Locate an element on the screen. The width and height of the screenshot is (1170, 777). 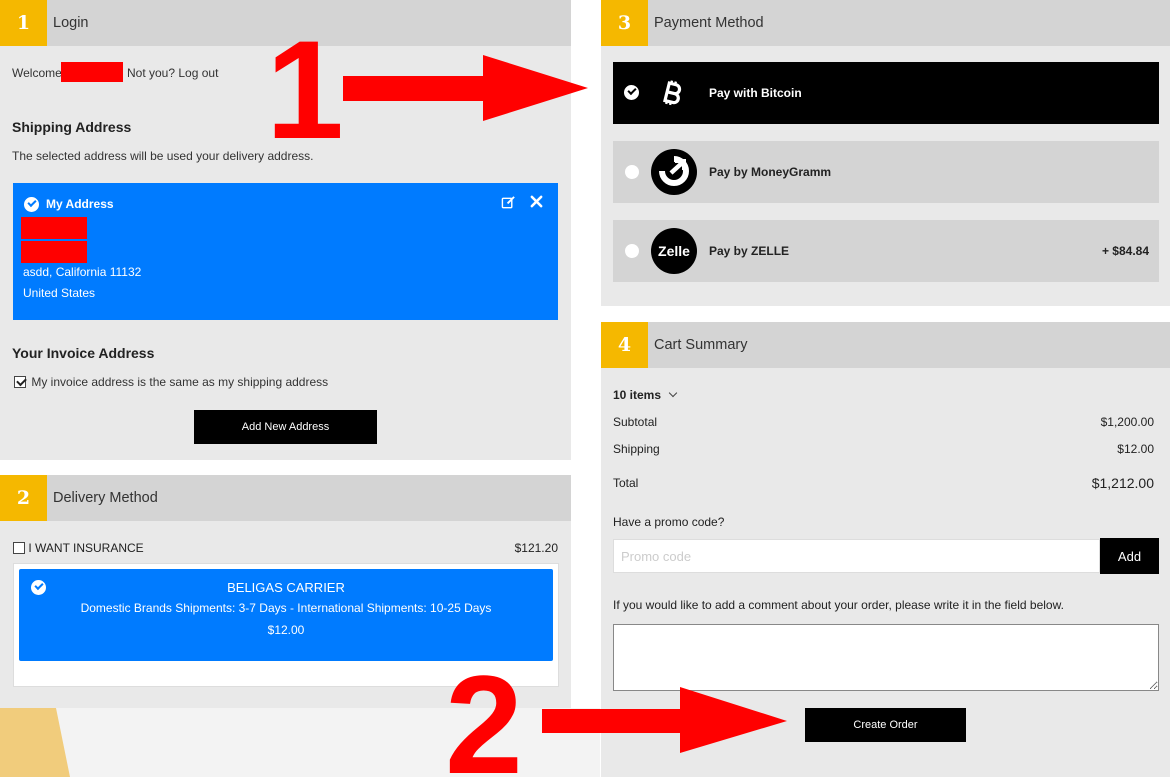
order-comment-textarea is located at coordinates (886, 657).